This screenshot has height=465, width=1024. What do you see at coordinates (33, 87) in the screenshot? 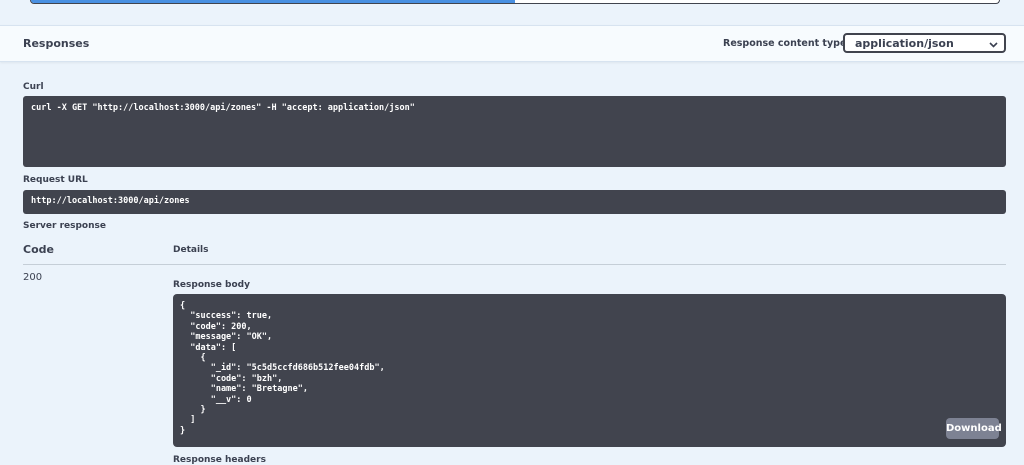
I see `curl-label: Curl` at bounding box center [33, 87].